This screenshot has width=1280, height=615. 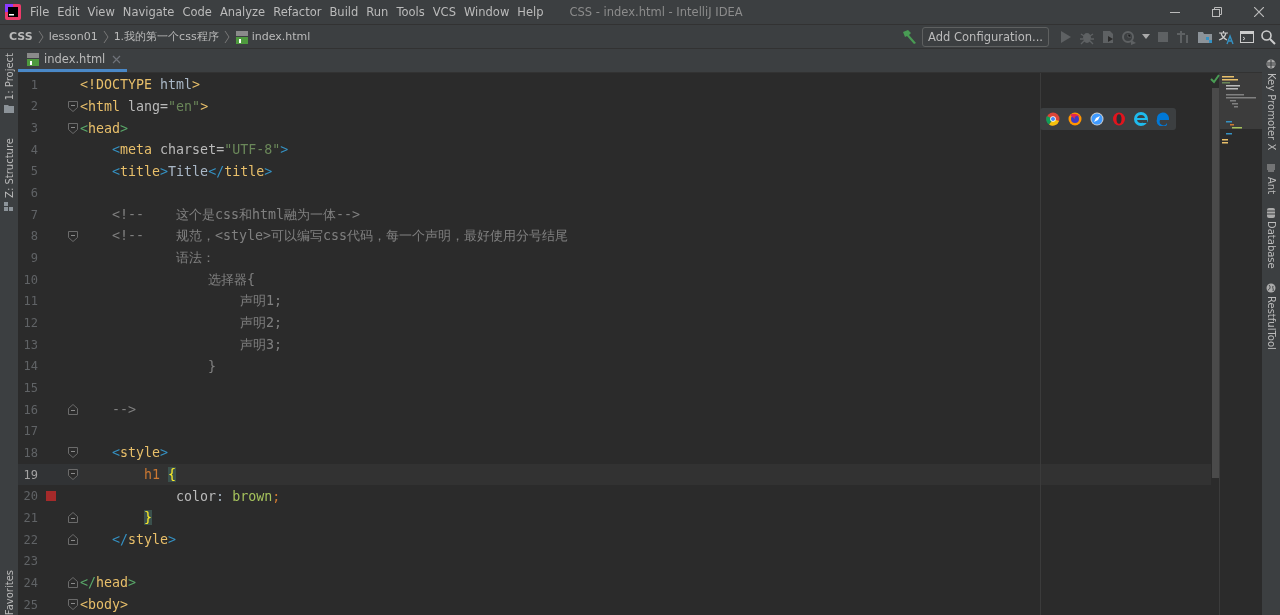 What do you see at coordinates (33, 236) in the screenshot?
I see `line-number: 8` at bounding box center [33, 236].